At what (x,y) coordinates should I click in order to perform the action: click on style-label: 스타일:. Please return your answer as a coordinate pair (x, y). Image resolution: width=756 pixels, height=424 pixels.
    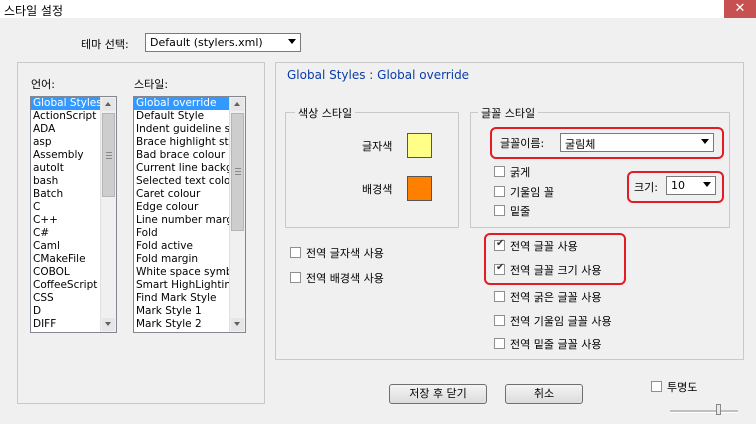
    Looking at the image, I should click on (151, 84).